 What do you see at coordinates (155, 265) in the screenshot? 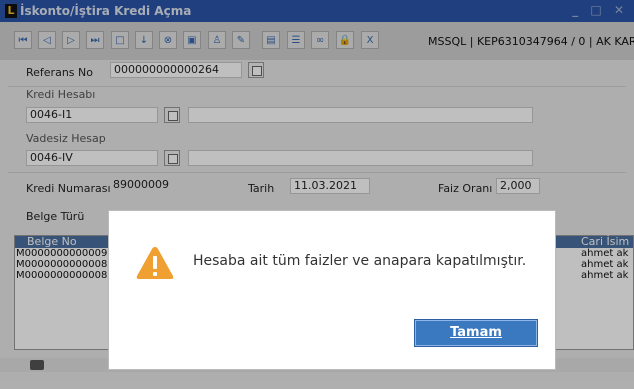
I see `warning-icon` at bounding box center [155, 265].